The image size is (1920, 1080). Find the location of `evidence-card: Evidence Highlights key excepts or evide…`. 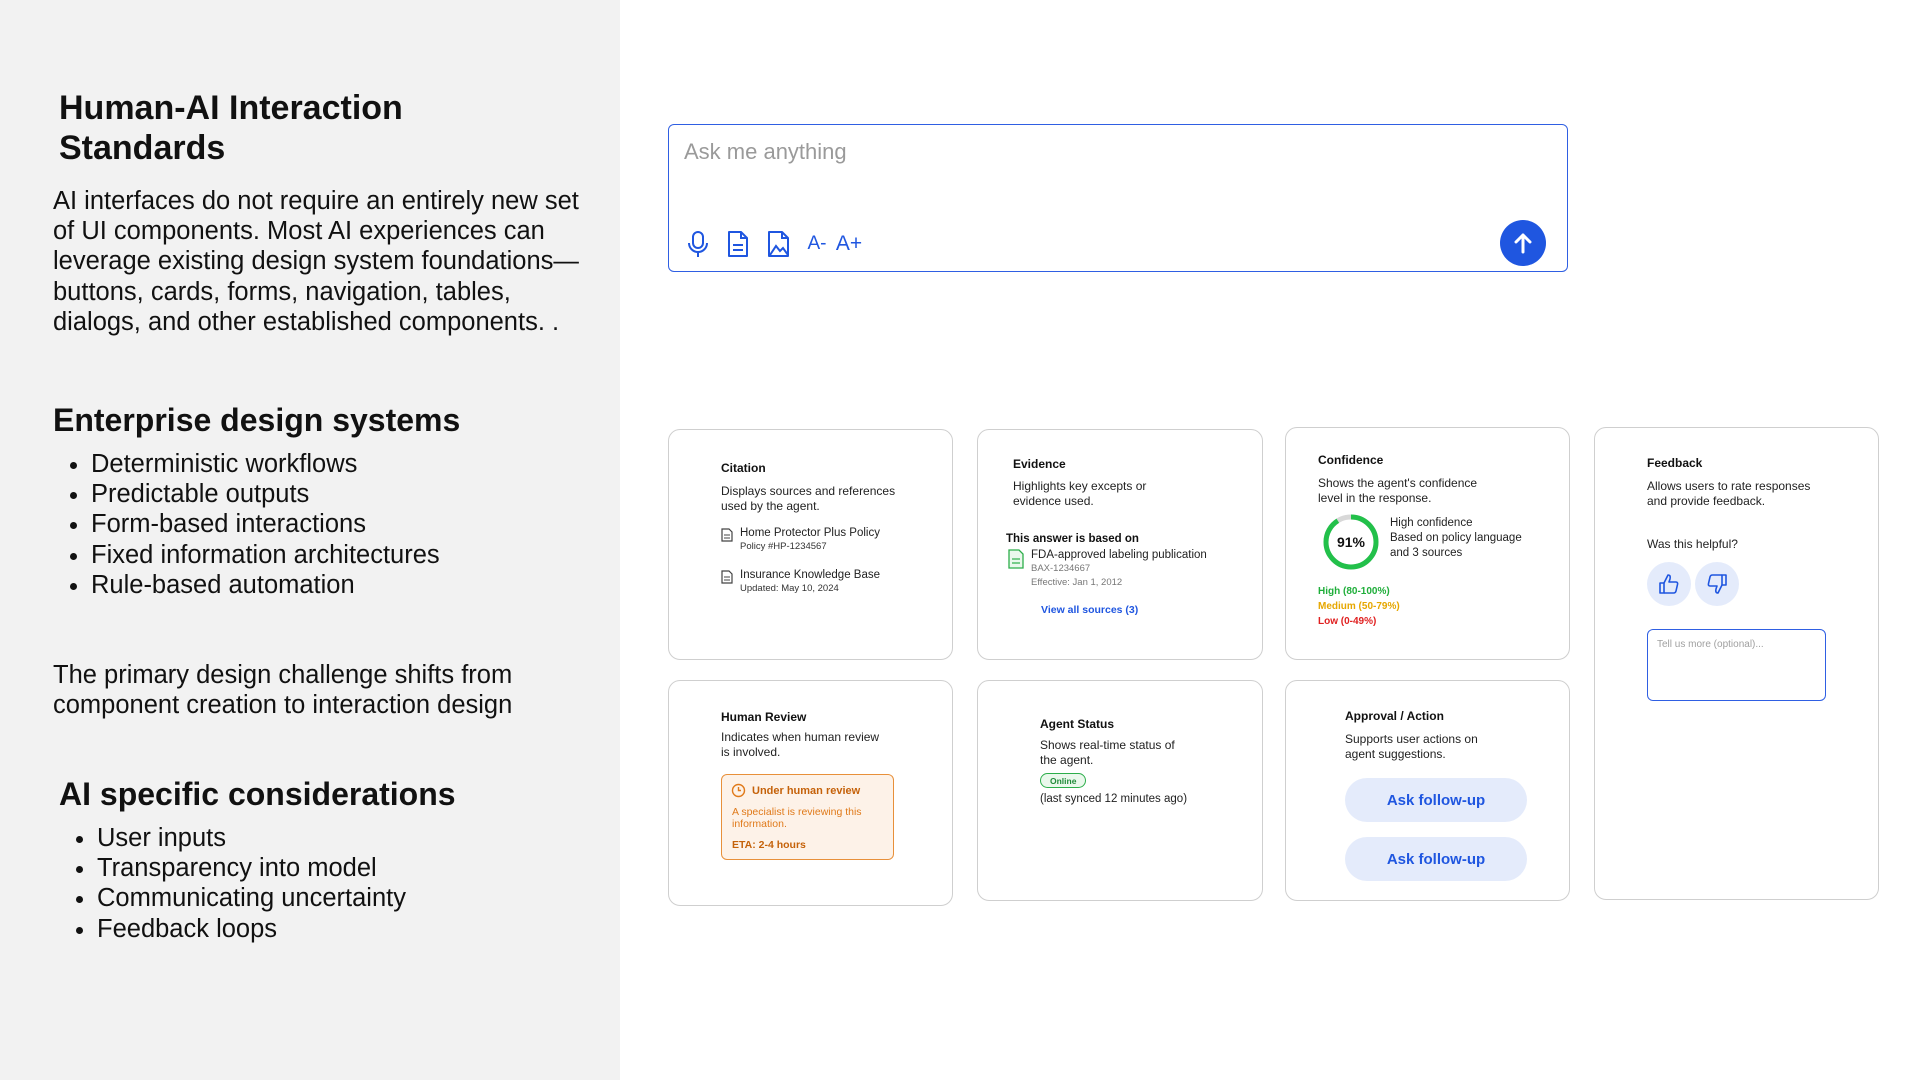

evidence-card: Evidence Highlights key excepts or evide… is located at coordinates (1120, 544).